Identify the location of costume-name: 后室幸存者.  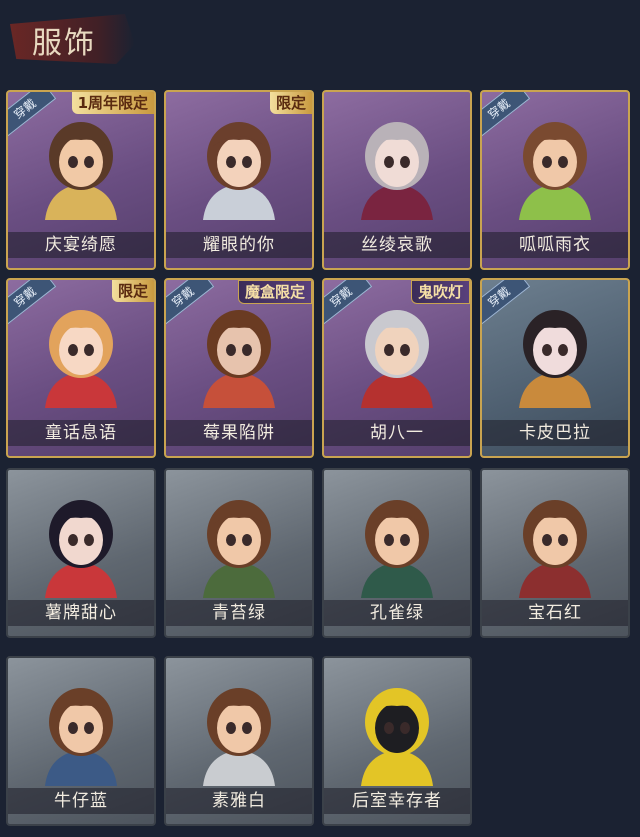
(397, 801).